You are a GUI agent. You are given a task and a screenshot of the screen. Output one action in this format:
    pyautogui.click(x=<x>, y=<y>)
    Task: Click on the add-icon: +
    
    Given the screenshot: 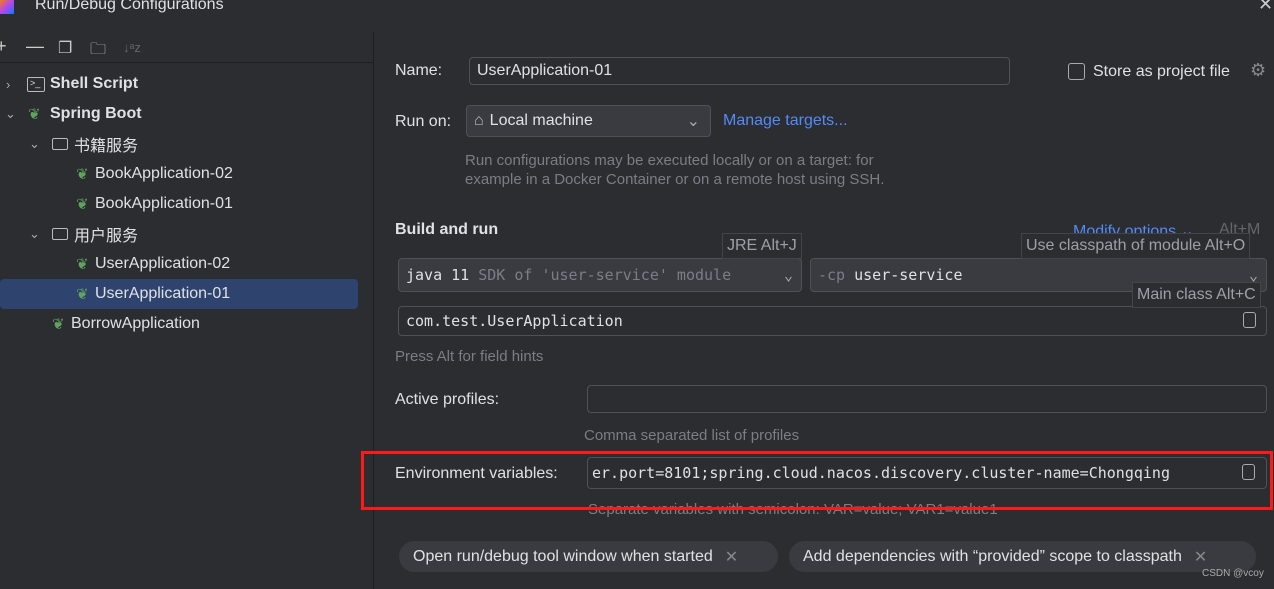 What is the action you would take?
    pyautogui.click(x=3, y=46)
    